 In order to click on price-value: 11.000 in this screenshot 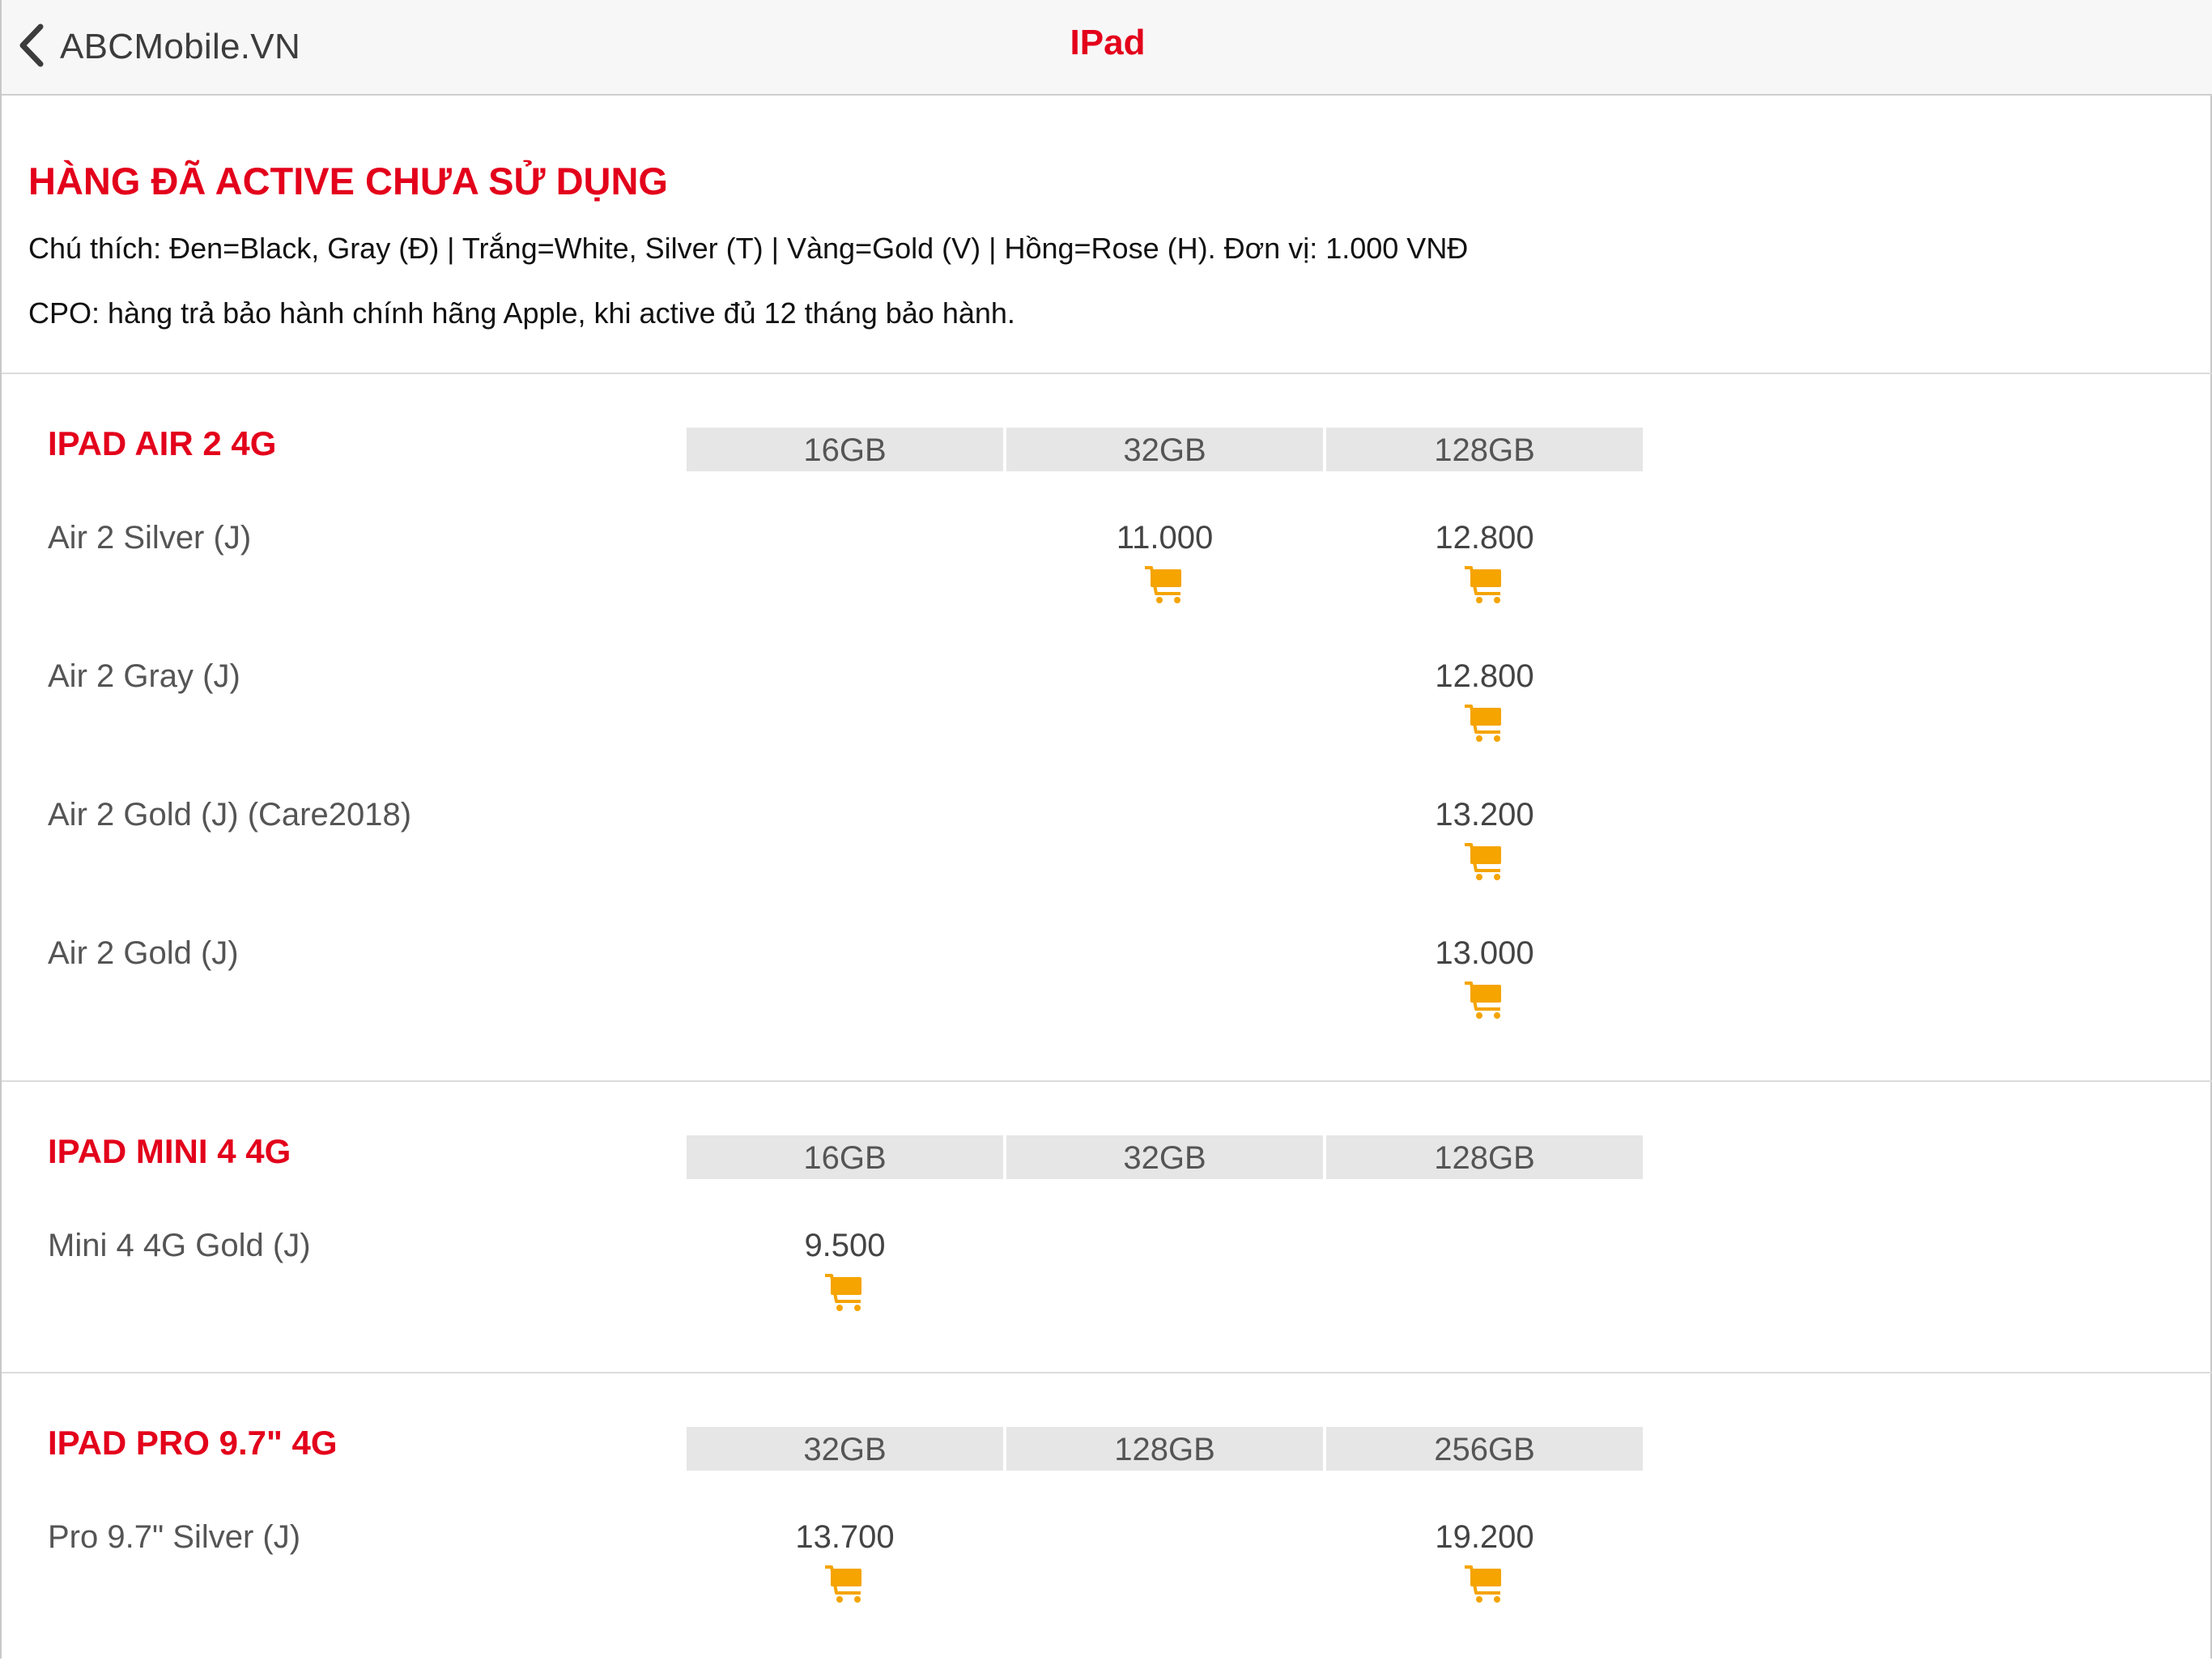, I will do `click(1165, 538)`.